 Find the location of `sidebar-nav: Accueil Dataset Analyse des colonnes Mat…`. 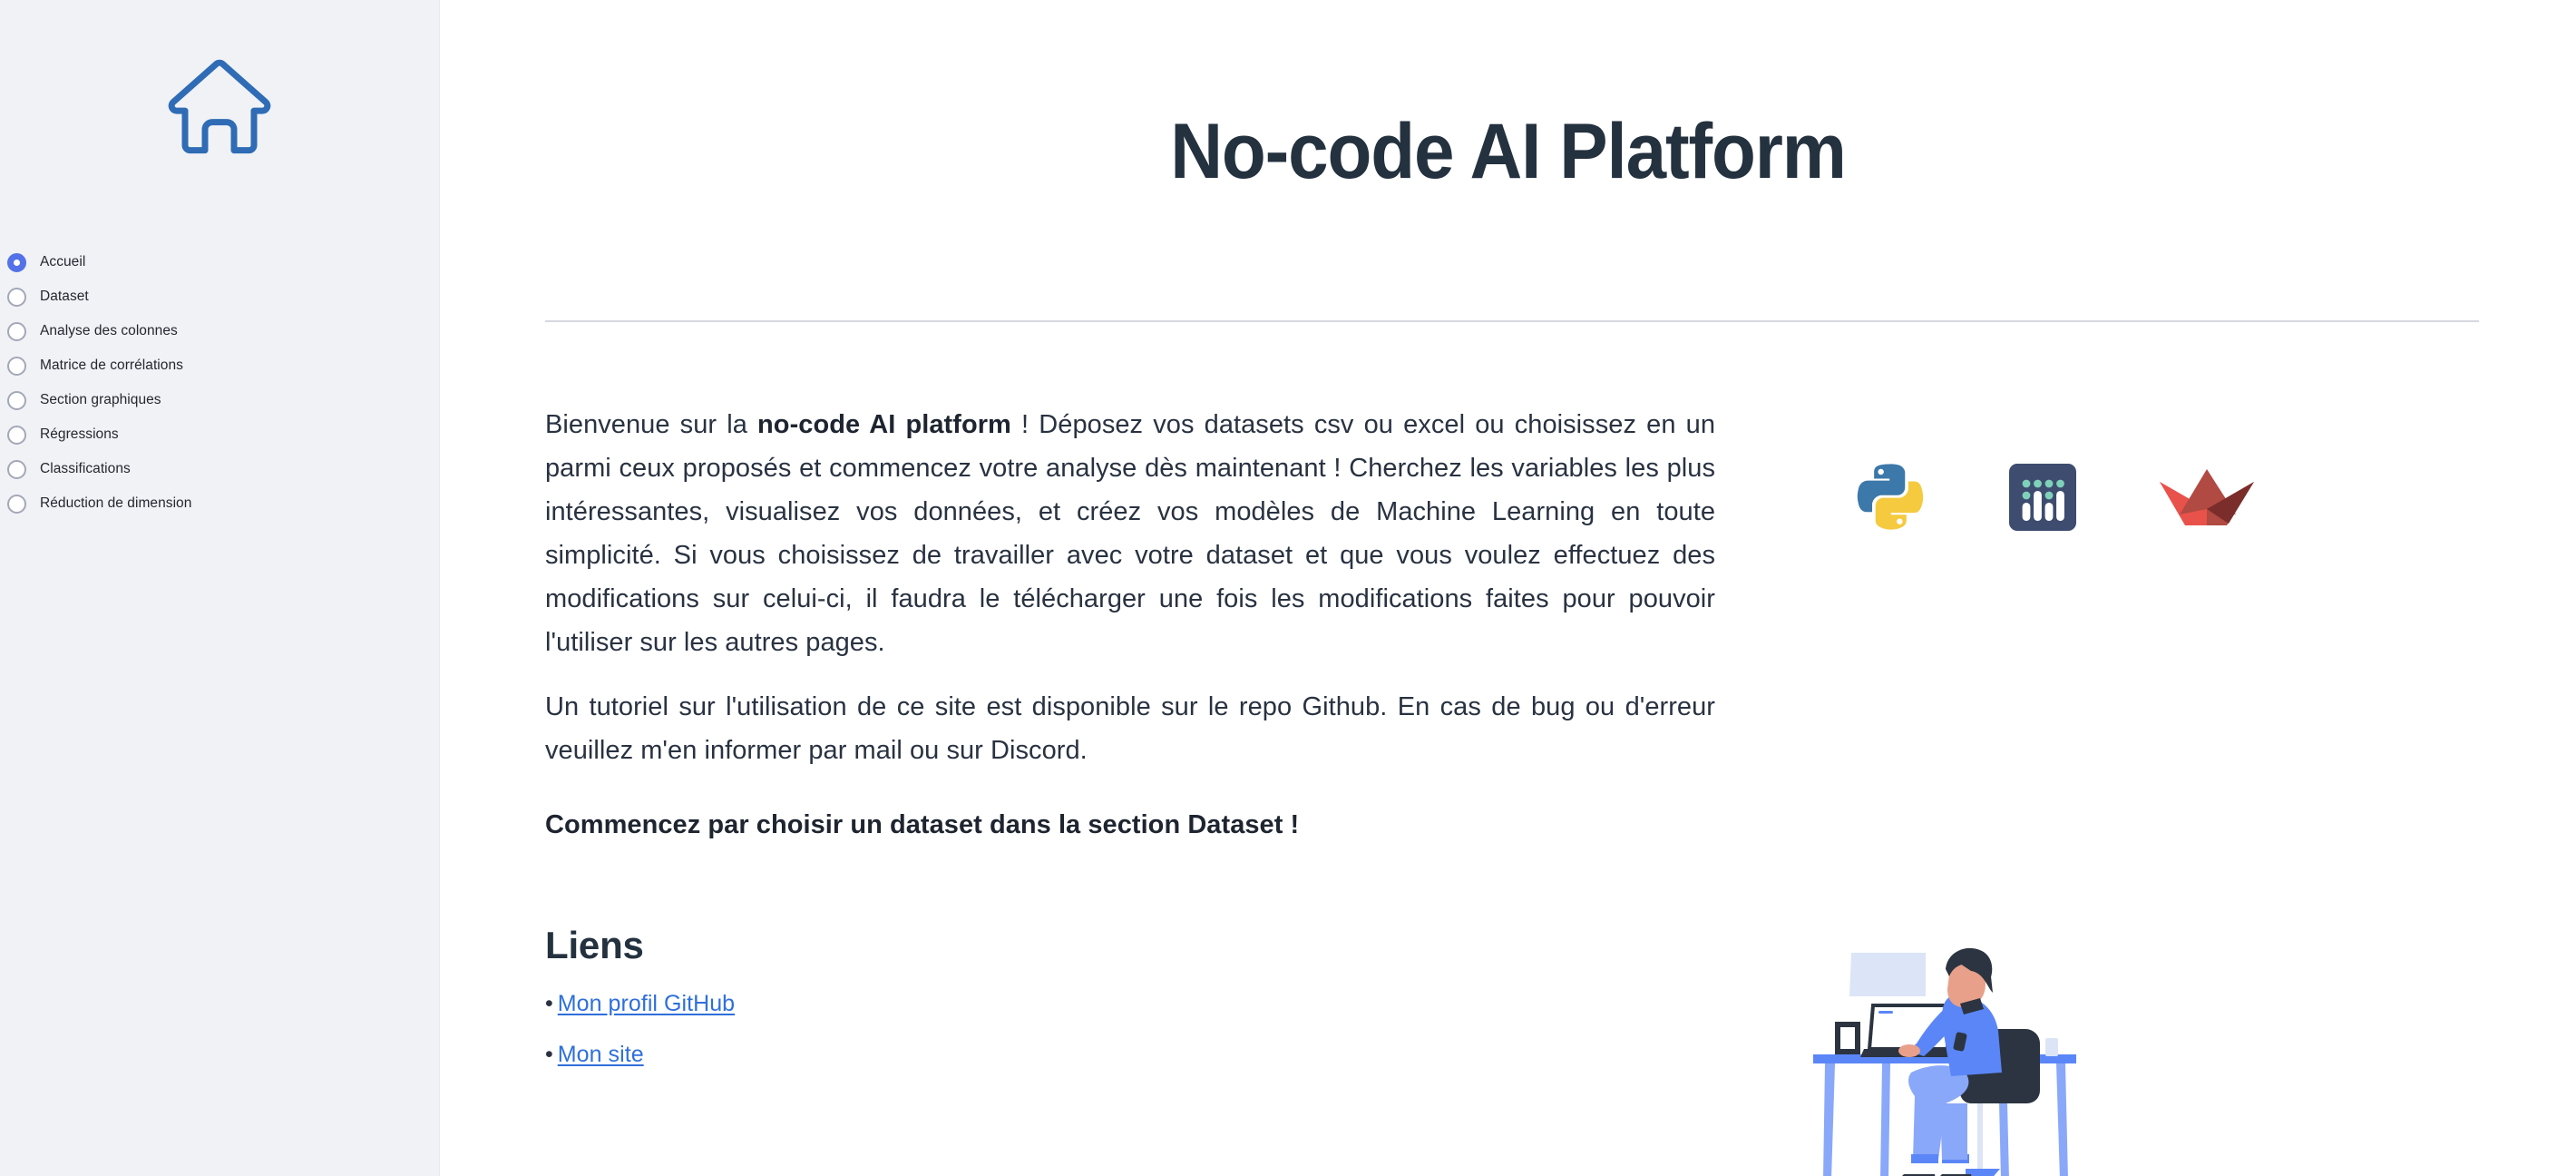

sidebar-nav: Accueil Dataset Analyse des colonnes Mat… is located at coordinates (219, 383).